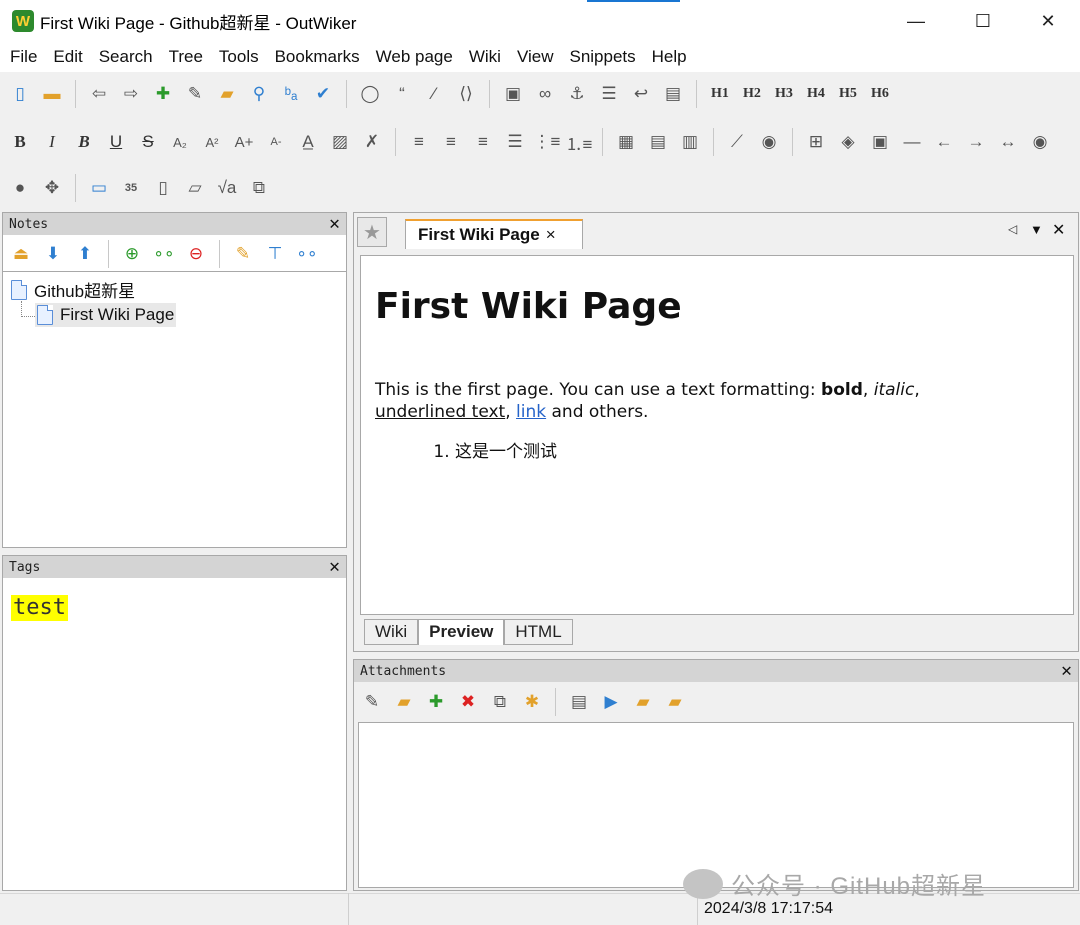  I want to click on spellcheck-icon: ✔, so click(323, 94).